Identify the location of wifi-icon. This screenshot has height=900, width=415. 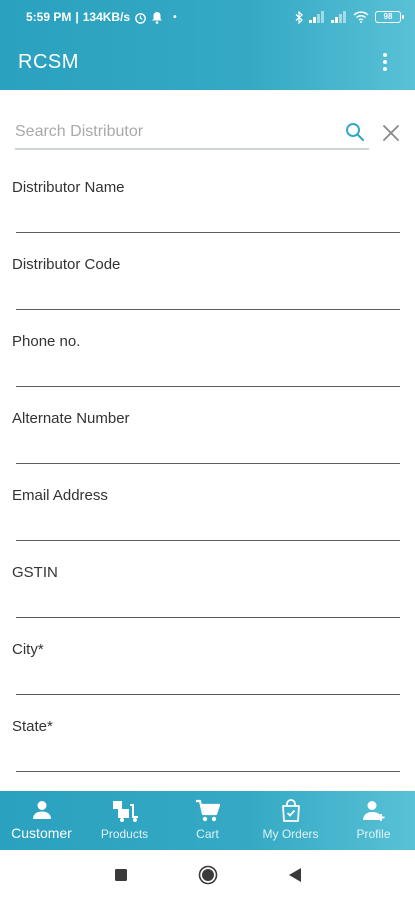
(361, 17).